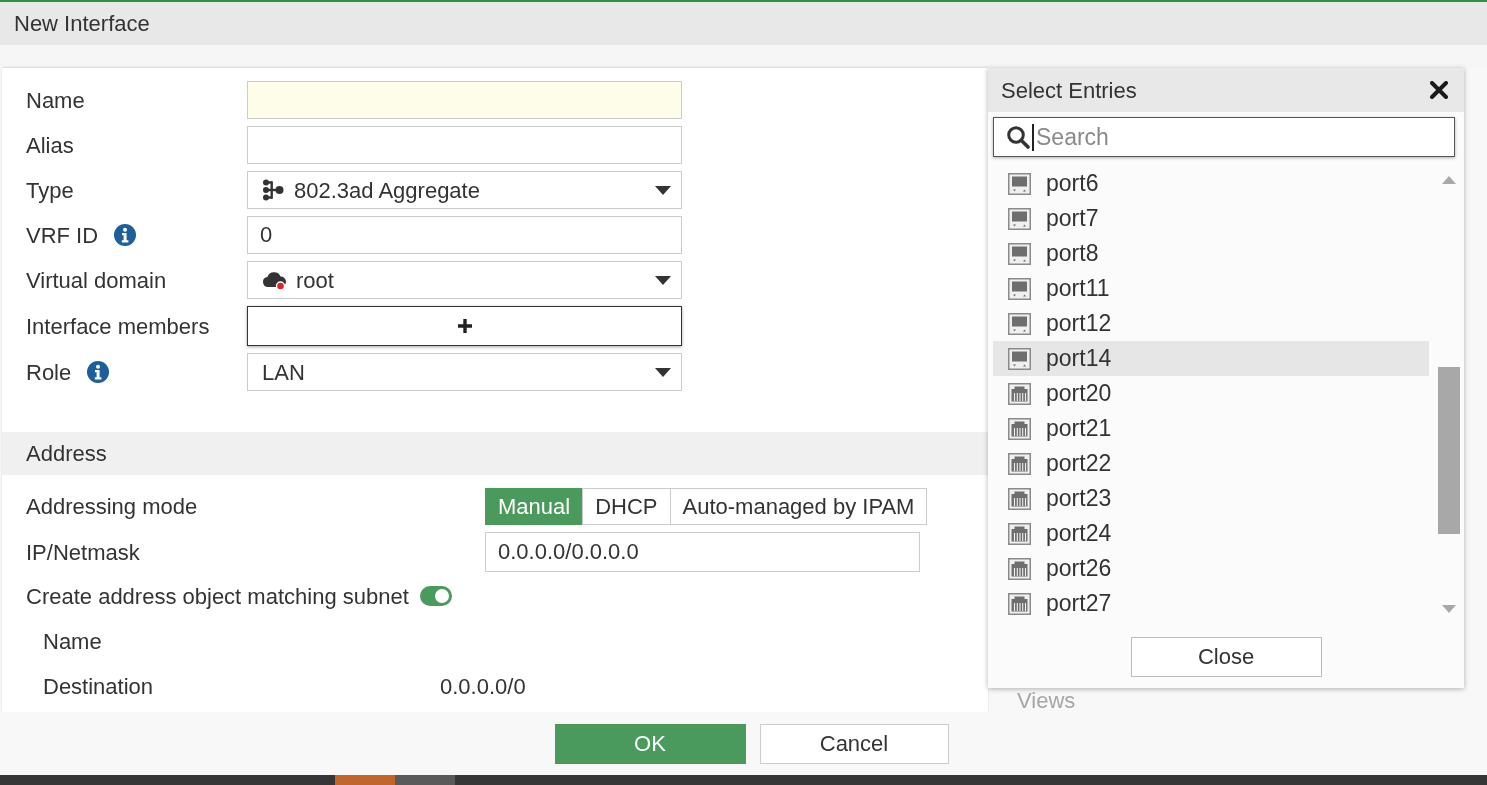 This screenshot has width=1487, height=785. I want to click on virtual-domain-dropdown: root, so click(464, 280).